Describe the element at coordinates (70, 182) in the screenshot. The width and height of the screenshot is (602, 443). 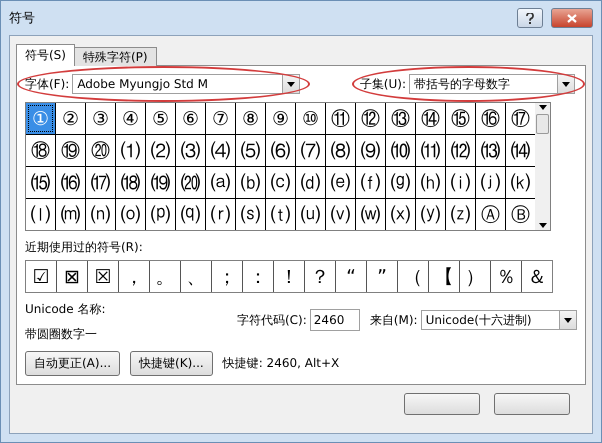
I see `symbol-cell: ⒃` at that location.